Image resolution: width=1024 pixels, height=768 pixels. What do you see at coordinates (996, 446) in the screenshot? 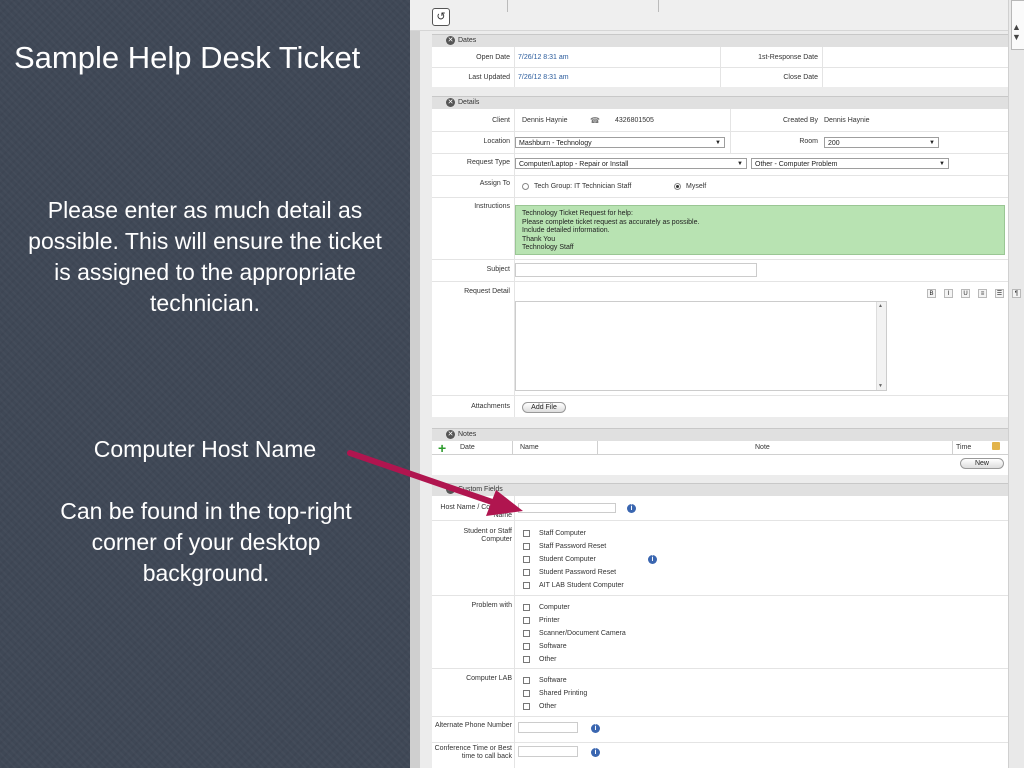
I see `lock-icon` at bounding box center [996, 446].